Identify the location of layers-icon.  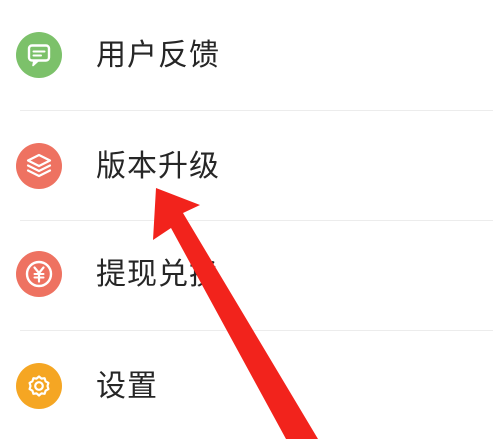
(39, 166).